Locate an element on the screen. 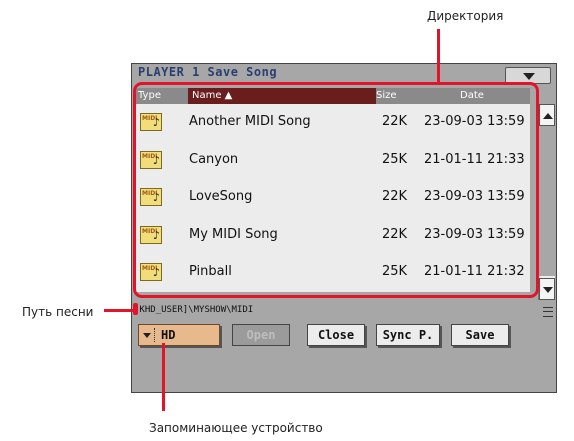 This screenshot has height=441, width=574. close-button: Close is located at coordinates (336, 335).